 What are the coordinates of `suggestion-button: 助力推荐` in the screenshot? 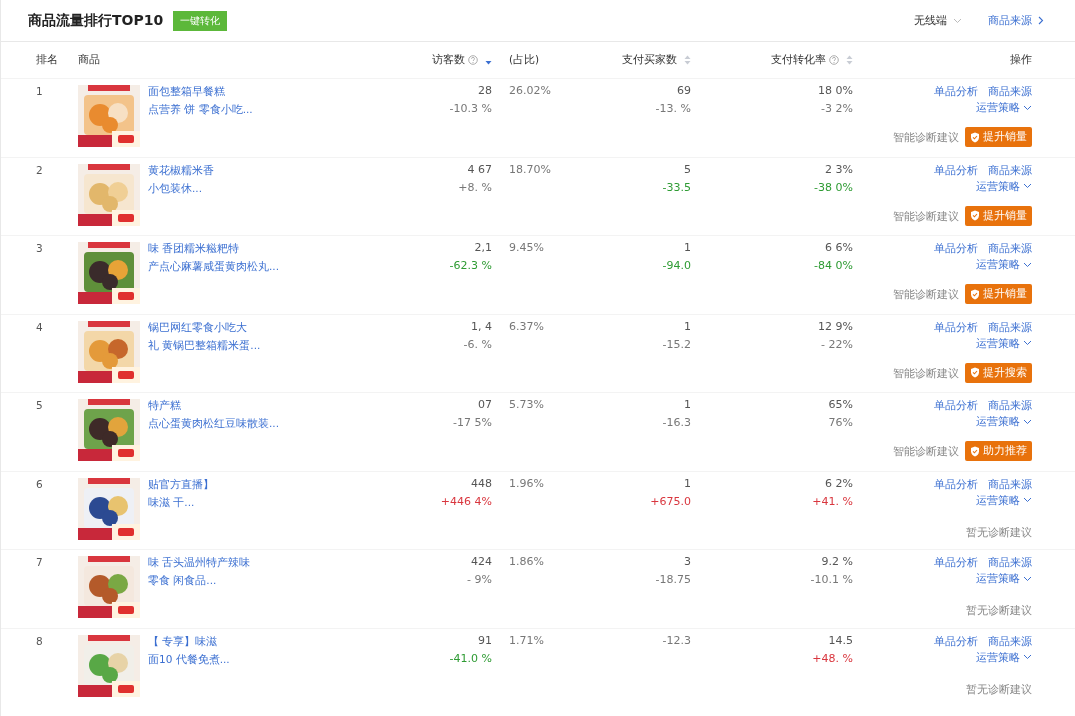 It's located at (998, 451).